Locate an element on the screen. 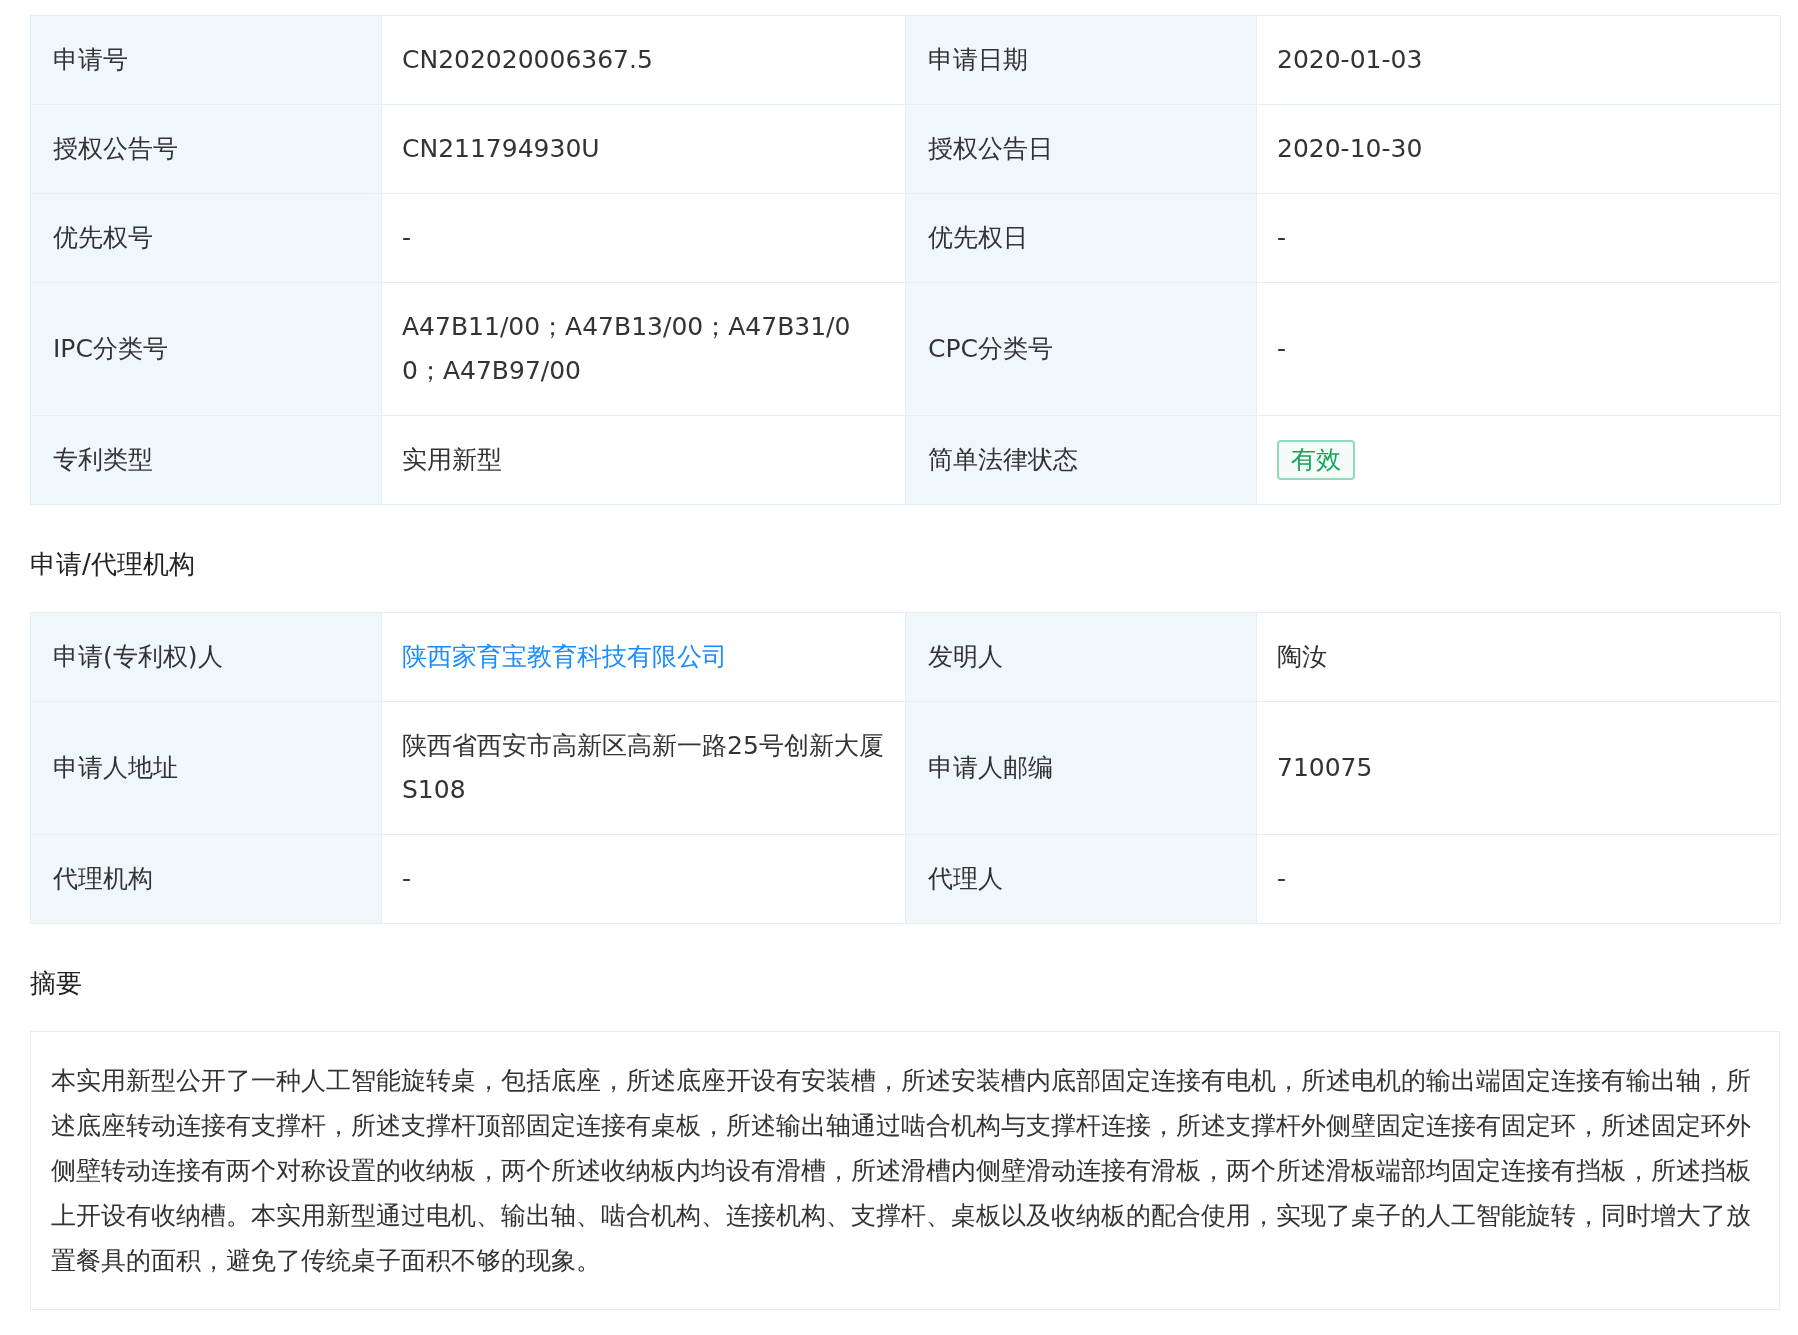  field-value: A47B11/00；A47B13/00；A47B31/00；A47B97/00 is located at coordinates (627, 349).